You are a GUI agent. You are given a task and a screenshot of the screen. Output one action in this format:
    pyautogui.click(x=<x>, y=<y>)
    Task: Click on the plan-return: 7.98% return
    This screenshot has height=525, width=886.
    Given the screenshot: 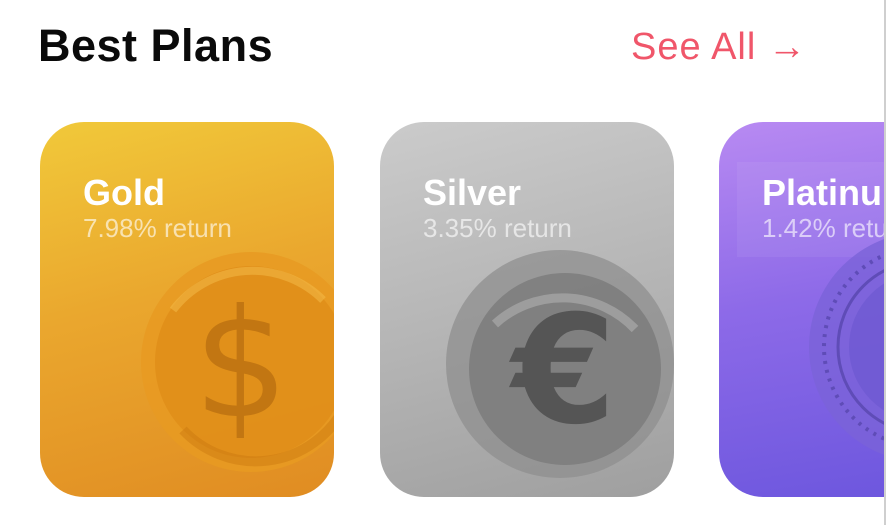 What is the action you would take?
    pyautogui.click(x=157, y=228)
    